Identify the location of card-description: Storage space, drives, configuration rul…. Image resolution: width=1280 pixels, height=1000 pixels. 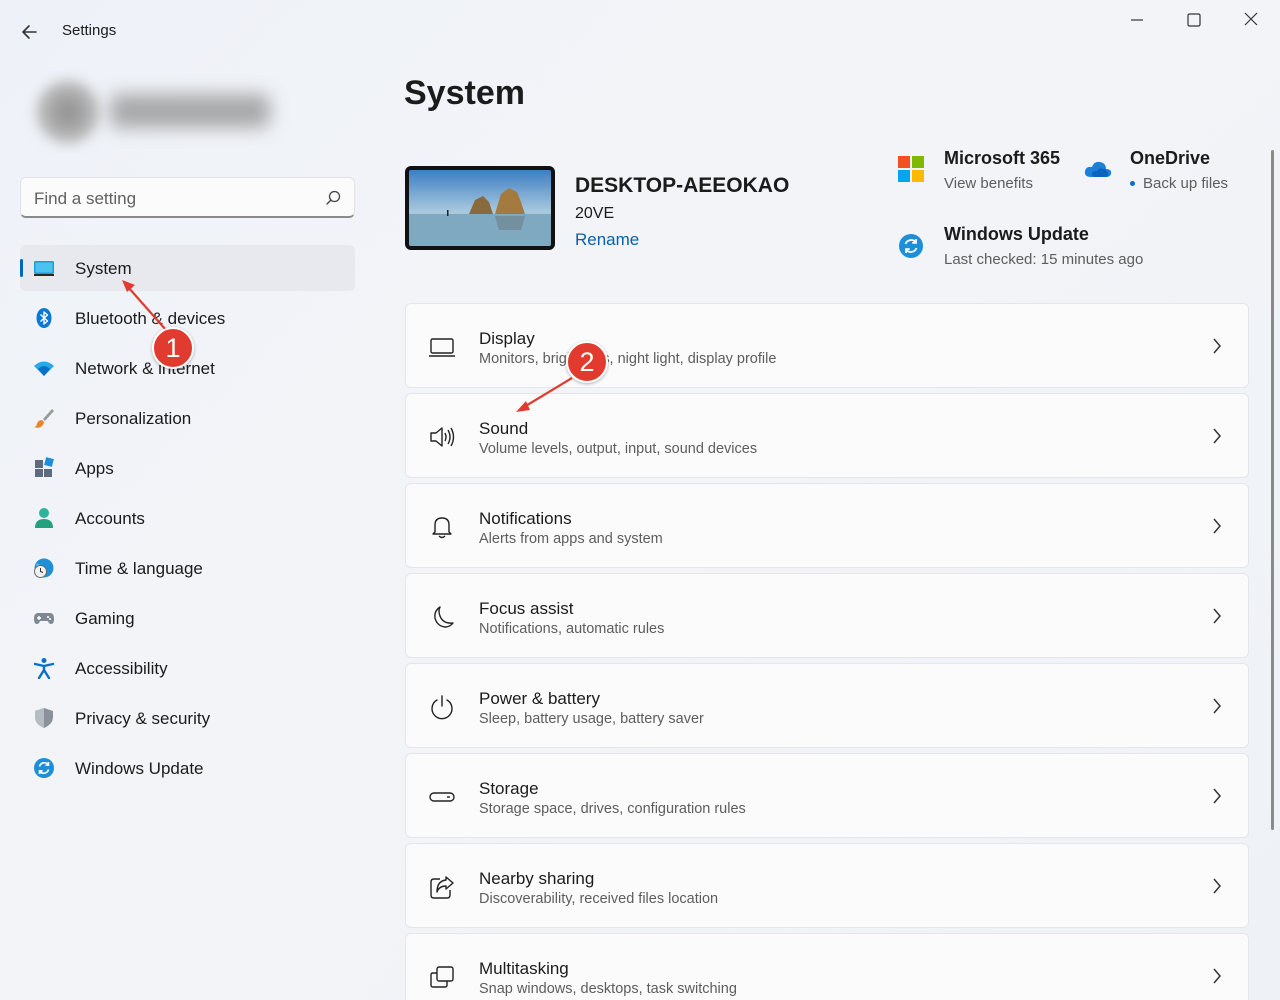
(612, 809).